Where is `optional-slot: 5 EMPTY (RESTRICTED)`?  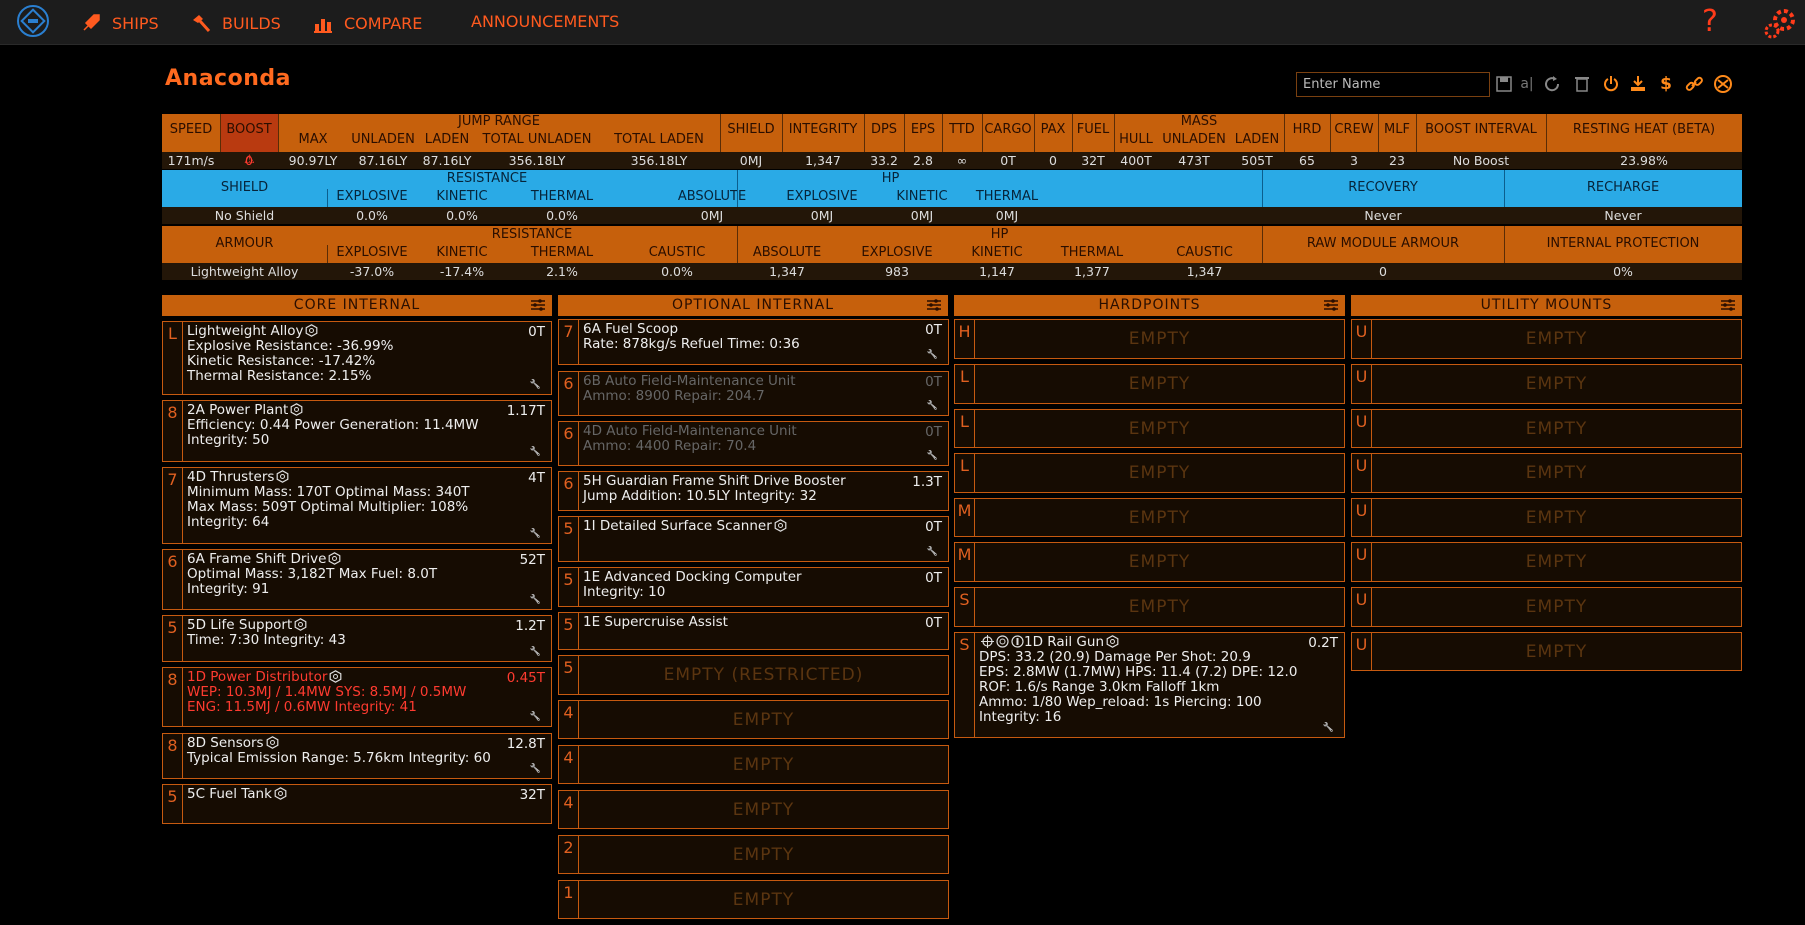 optional-slot: 5 EMPTY (RESTRICTED) is located at coordinates (753, 675).